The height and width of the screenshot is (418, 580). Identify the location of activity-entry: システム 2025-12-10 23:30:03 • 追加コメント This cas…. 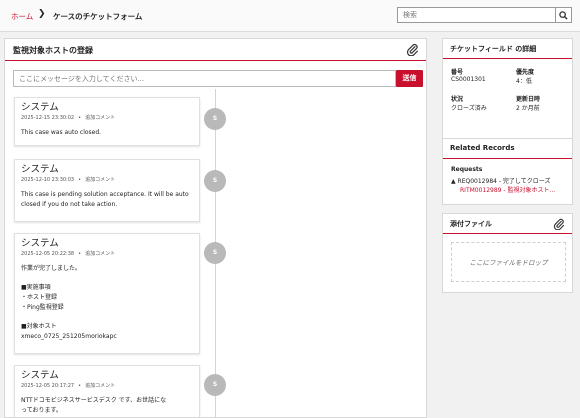
(107, 190).